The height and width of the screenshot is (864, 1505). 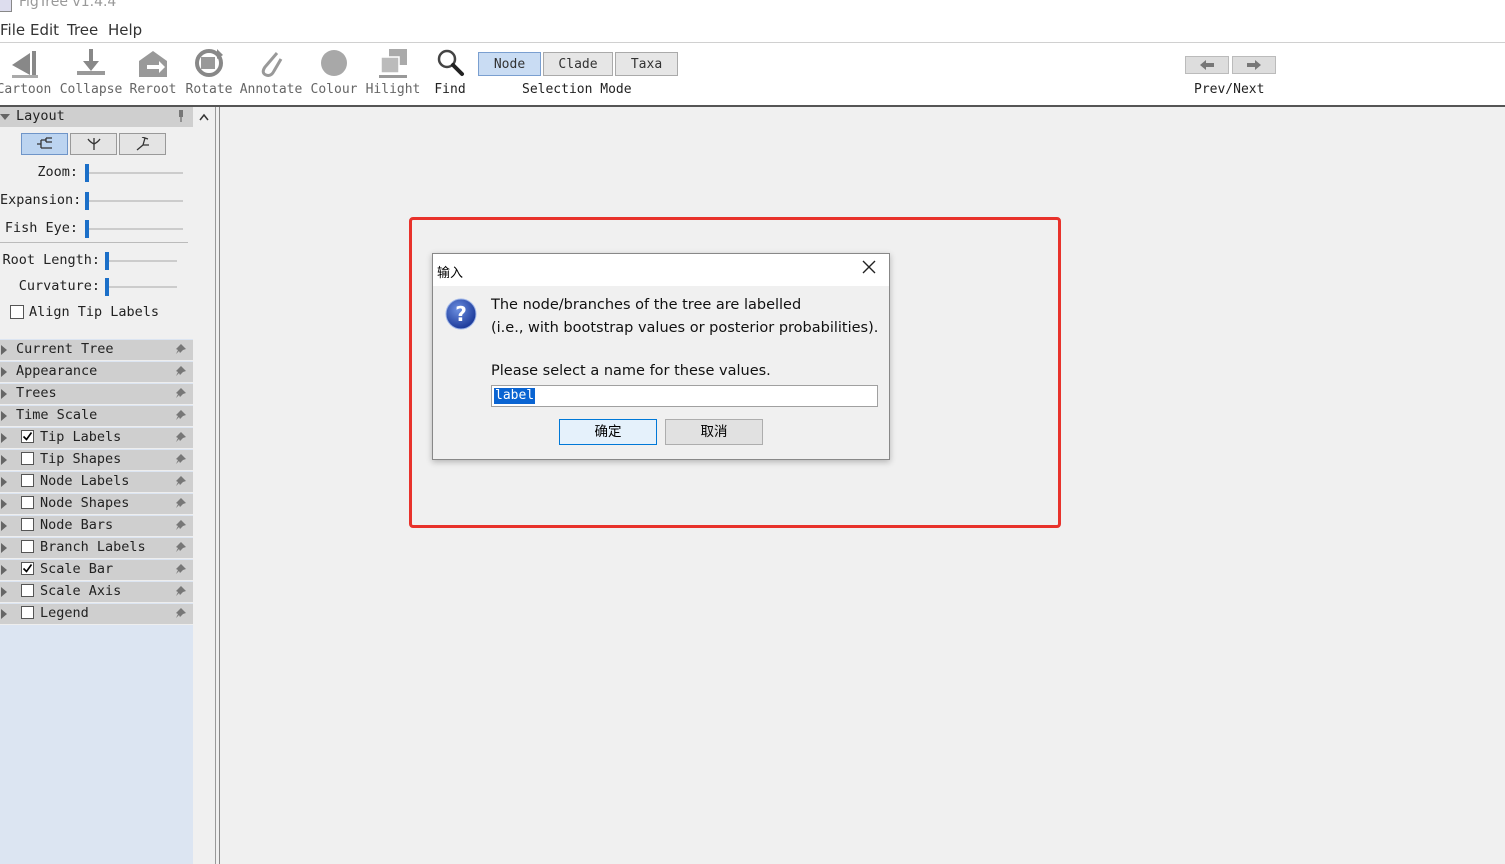 I want to click on panel-header-time-scale: Time Scale, so click(x=96, y=416).